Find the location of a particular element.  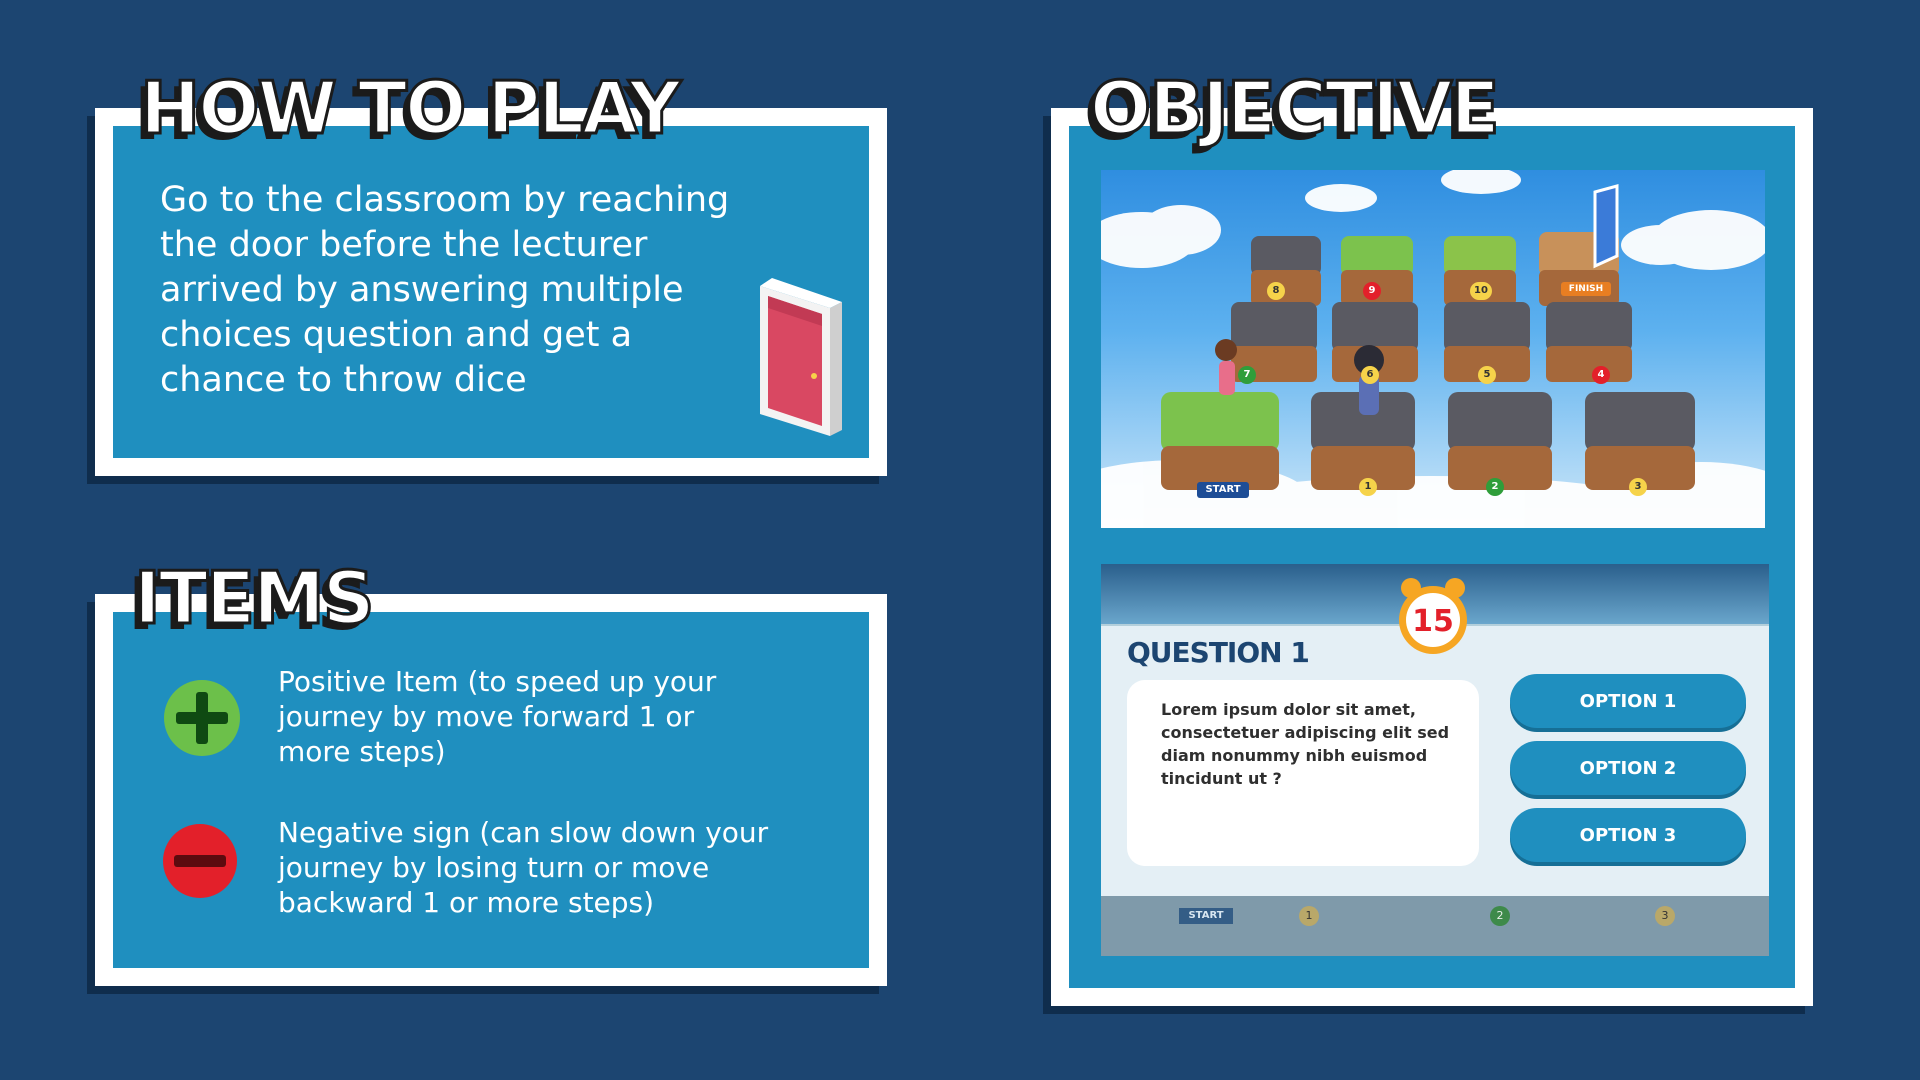

question-line: diam nonummy nibh euismod is located at coordinates (1294, 755).